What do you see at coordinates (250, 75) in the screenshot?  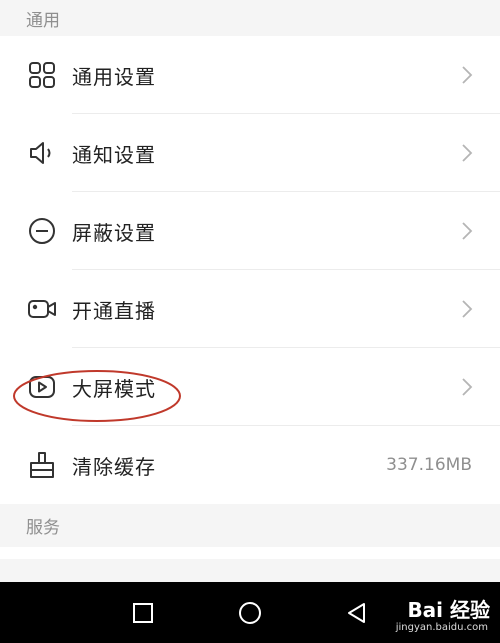 I see `settings-row-general: 通用设置` at bounding box center [250, 75].